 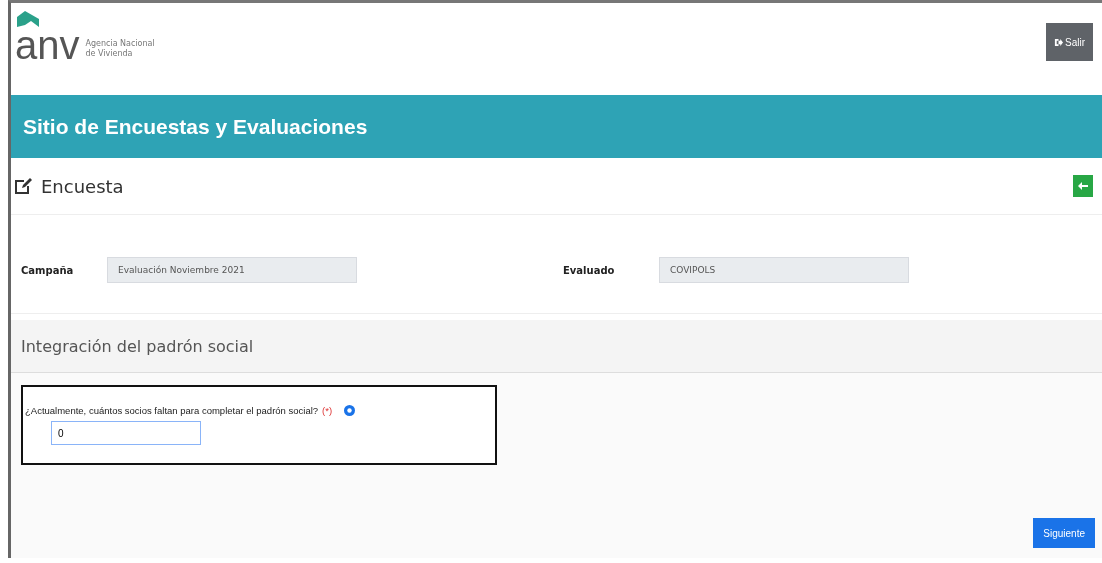 What do you see at coordinates (1069, 42) in the screenshot?
I see `logout-button: Salir` at bounding box center [1069, 42].